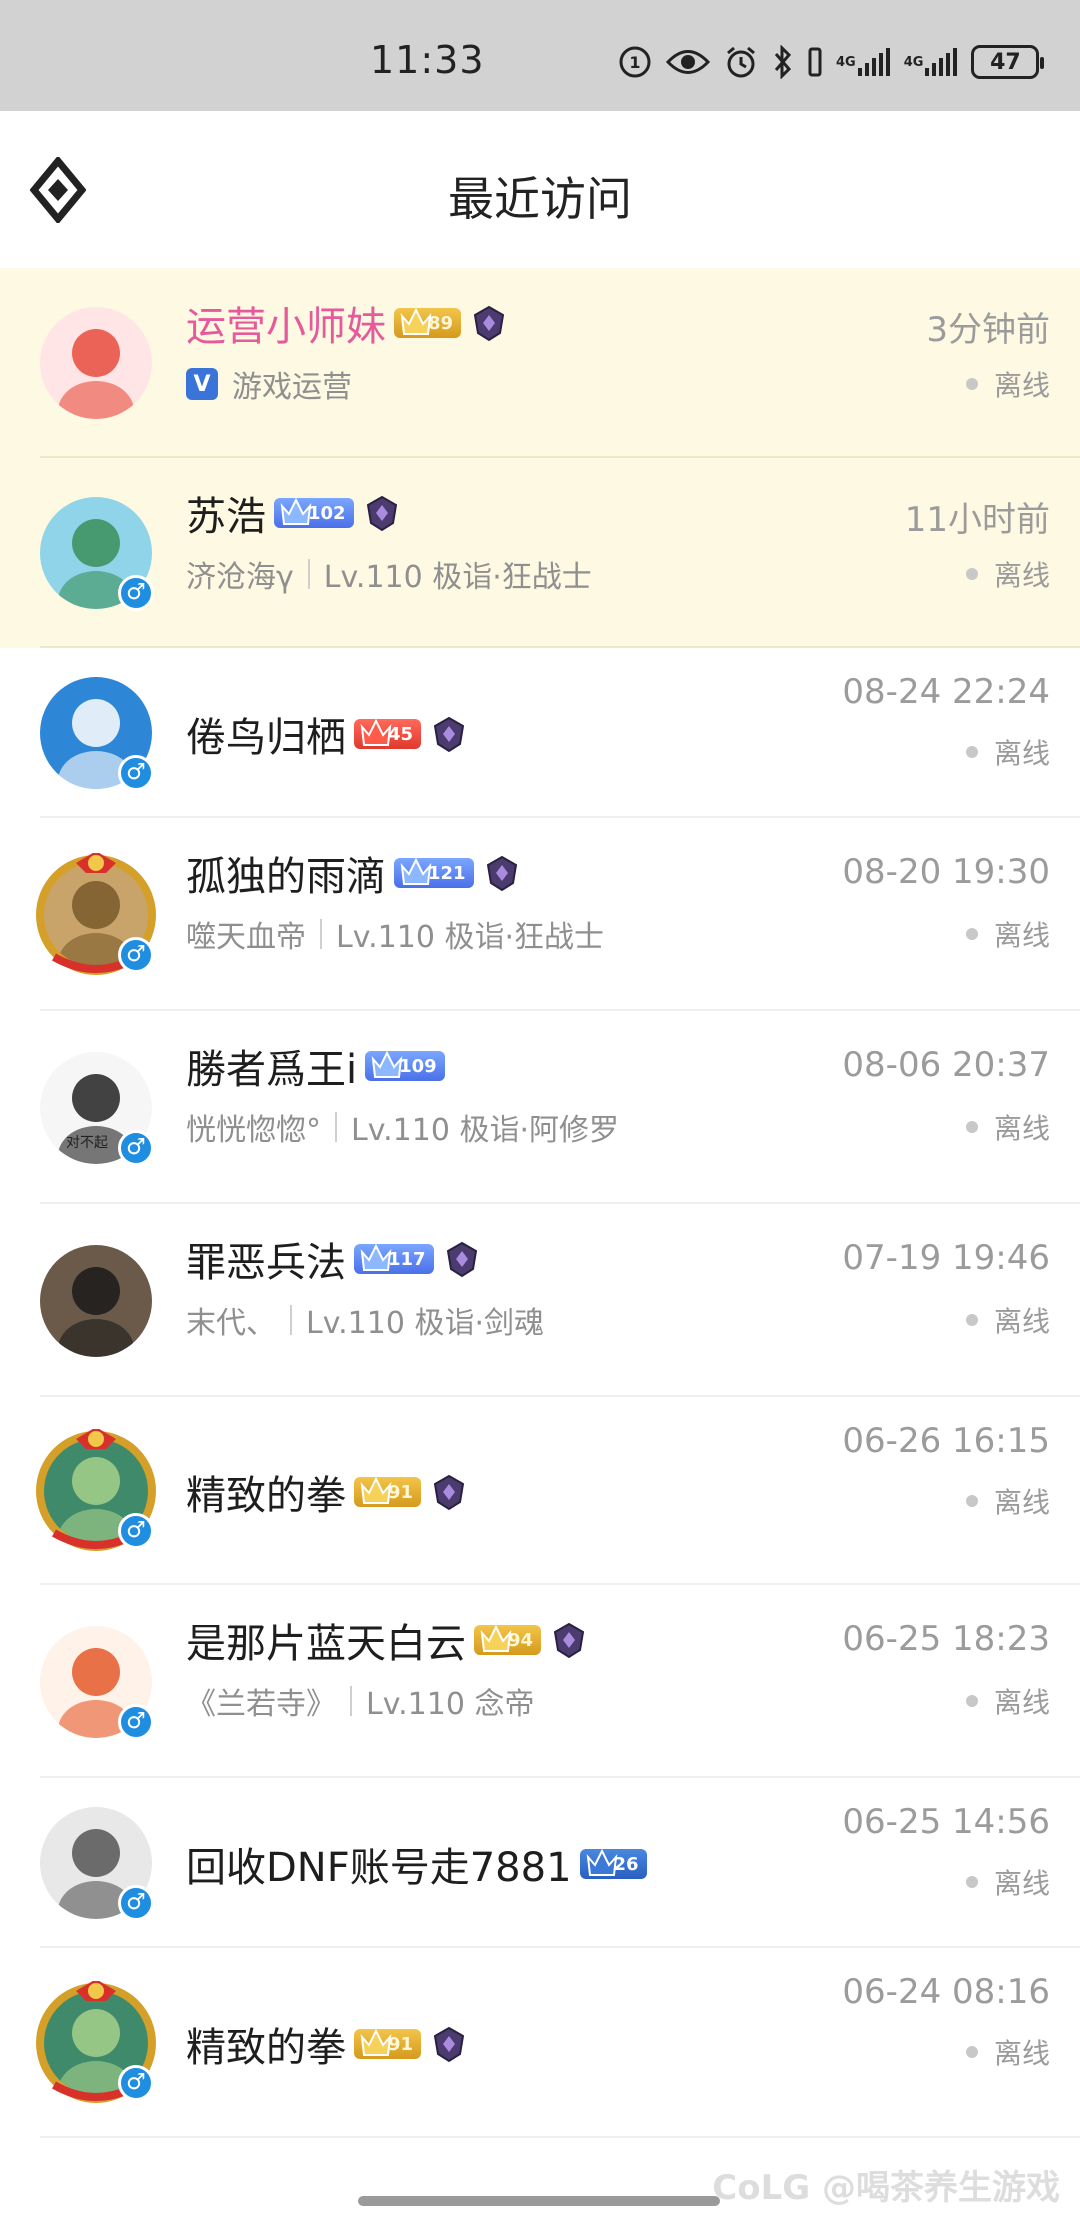 The width and height of the screenshot is (1080, 2228). I want to click on name-line: 倦鸟归栖 45, so click(327, 734).